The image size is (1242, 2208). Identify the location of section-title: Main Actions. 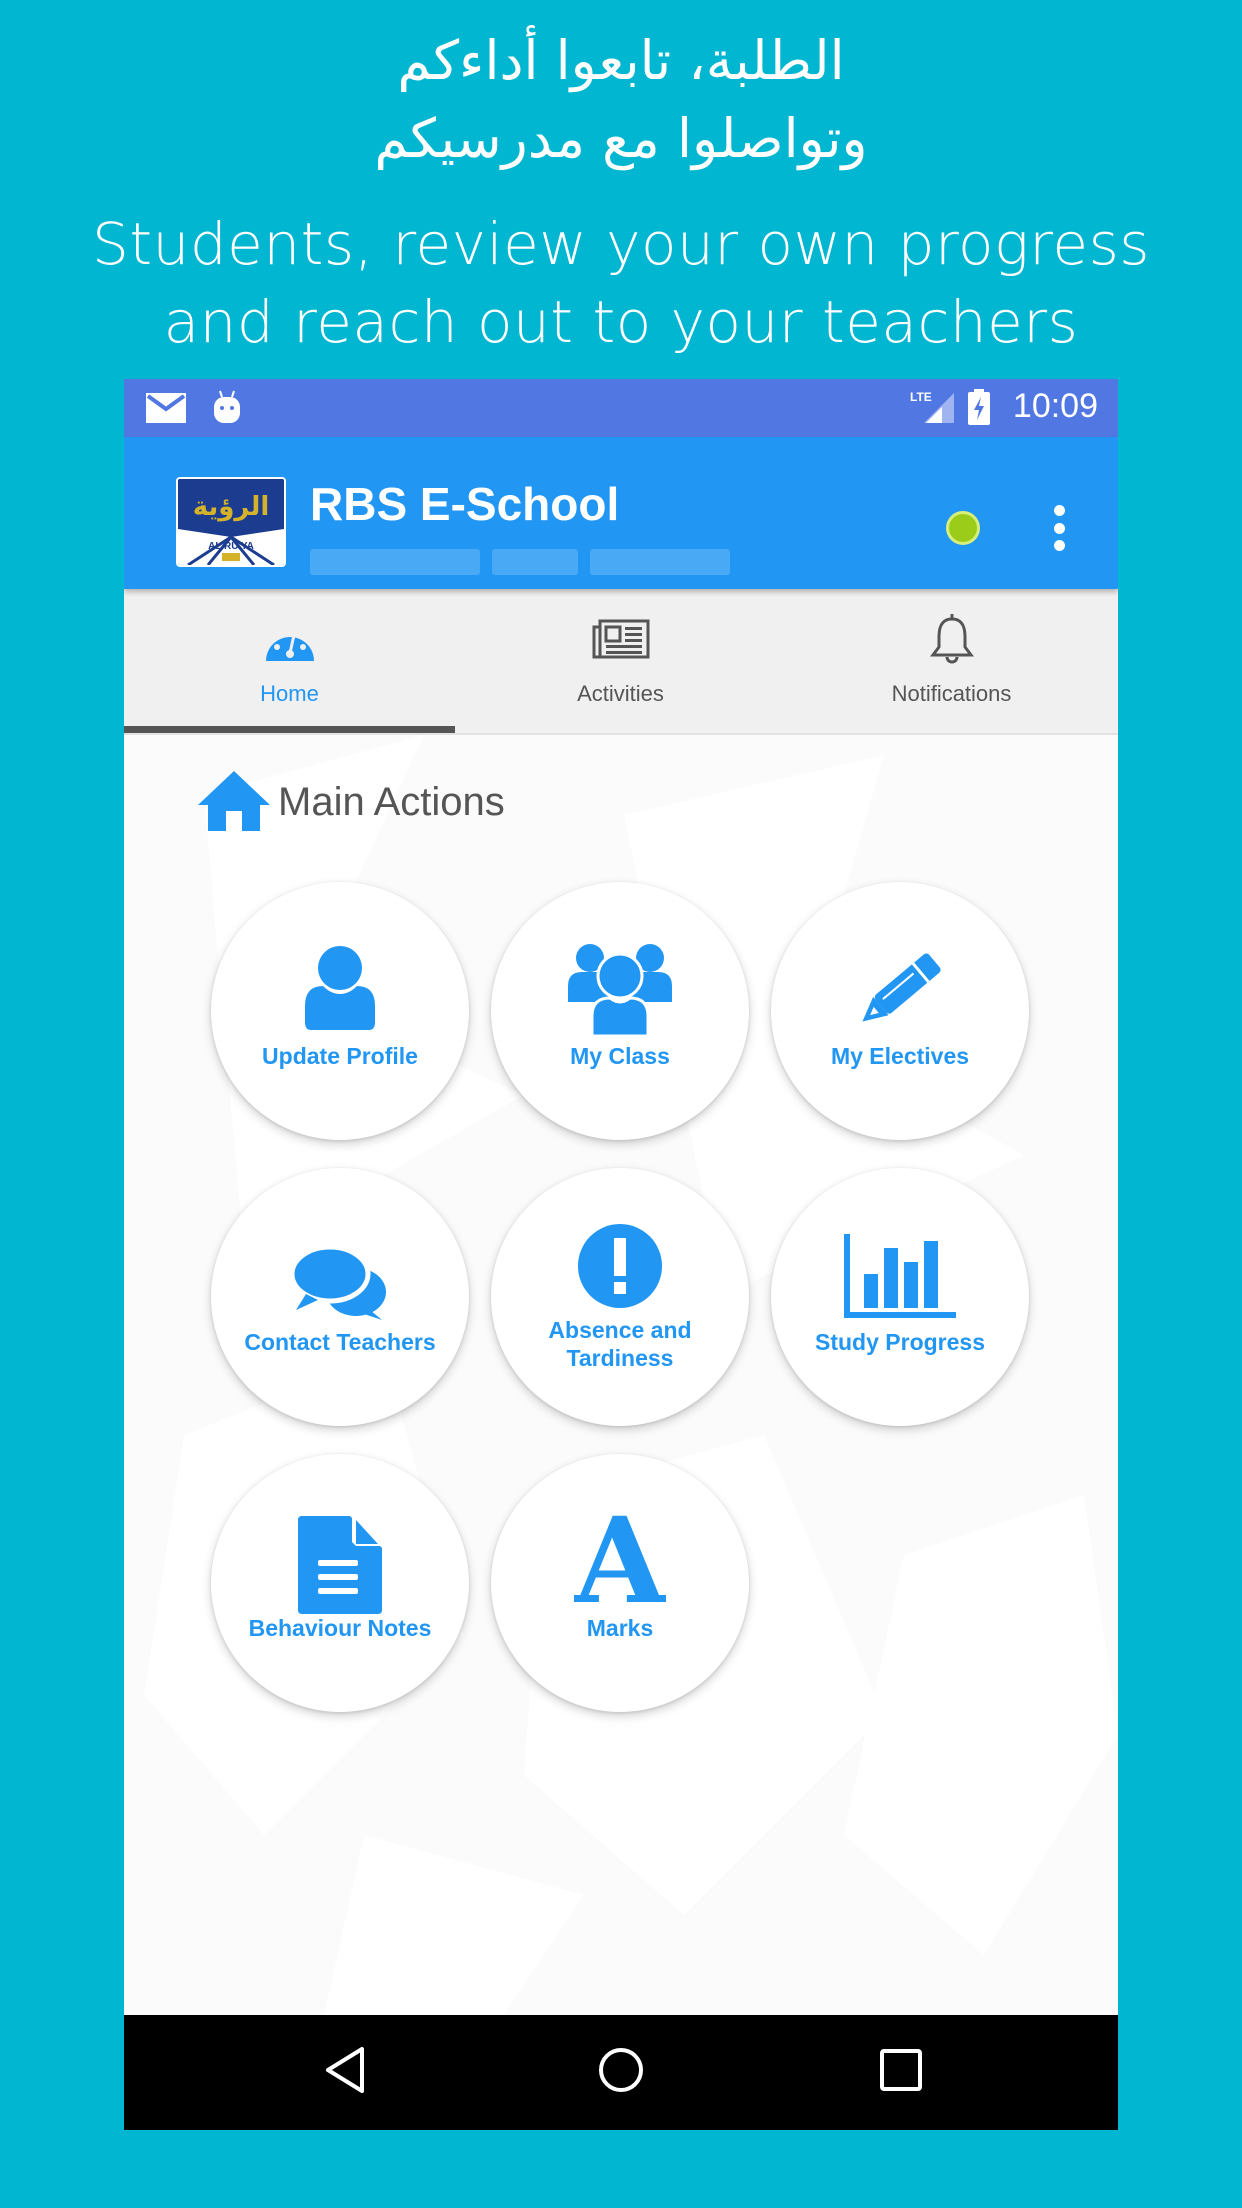
(391, 802).